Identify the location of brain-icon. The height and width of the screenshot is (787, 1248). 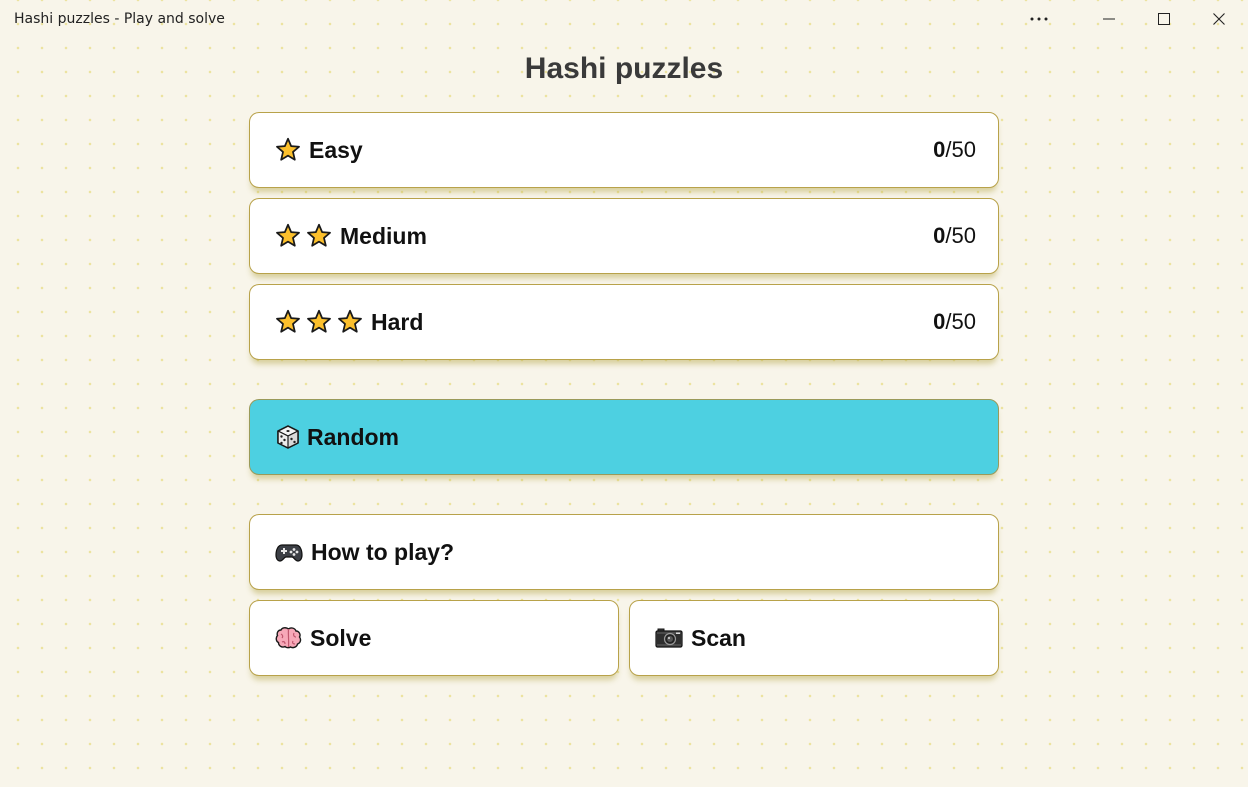
(288, 638).